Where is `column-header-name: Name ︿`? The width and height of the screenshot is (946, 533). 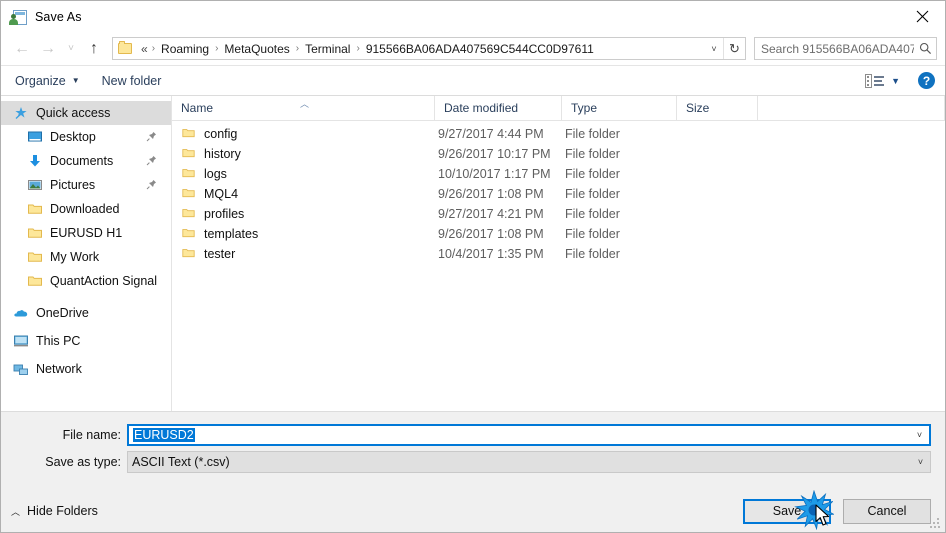 column-header-name: Name ︿ is located at coordinates (303, 108).